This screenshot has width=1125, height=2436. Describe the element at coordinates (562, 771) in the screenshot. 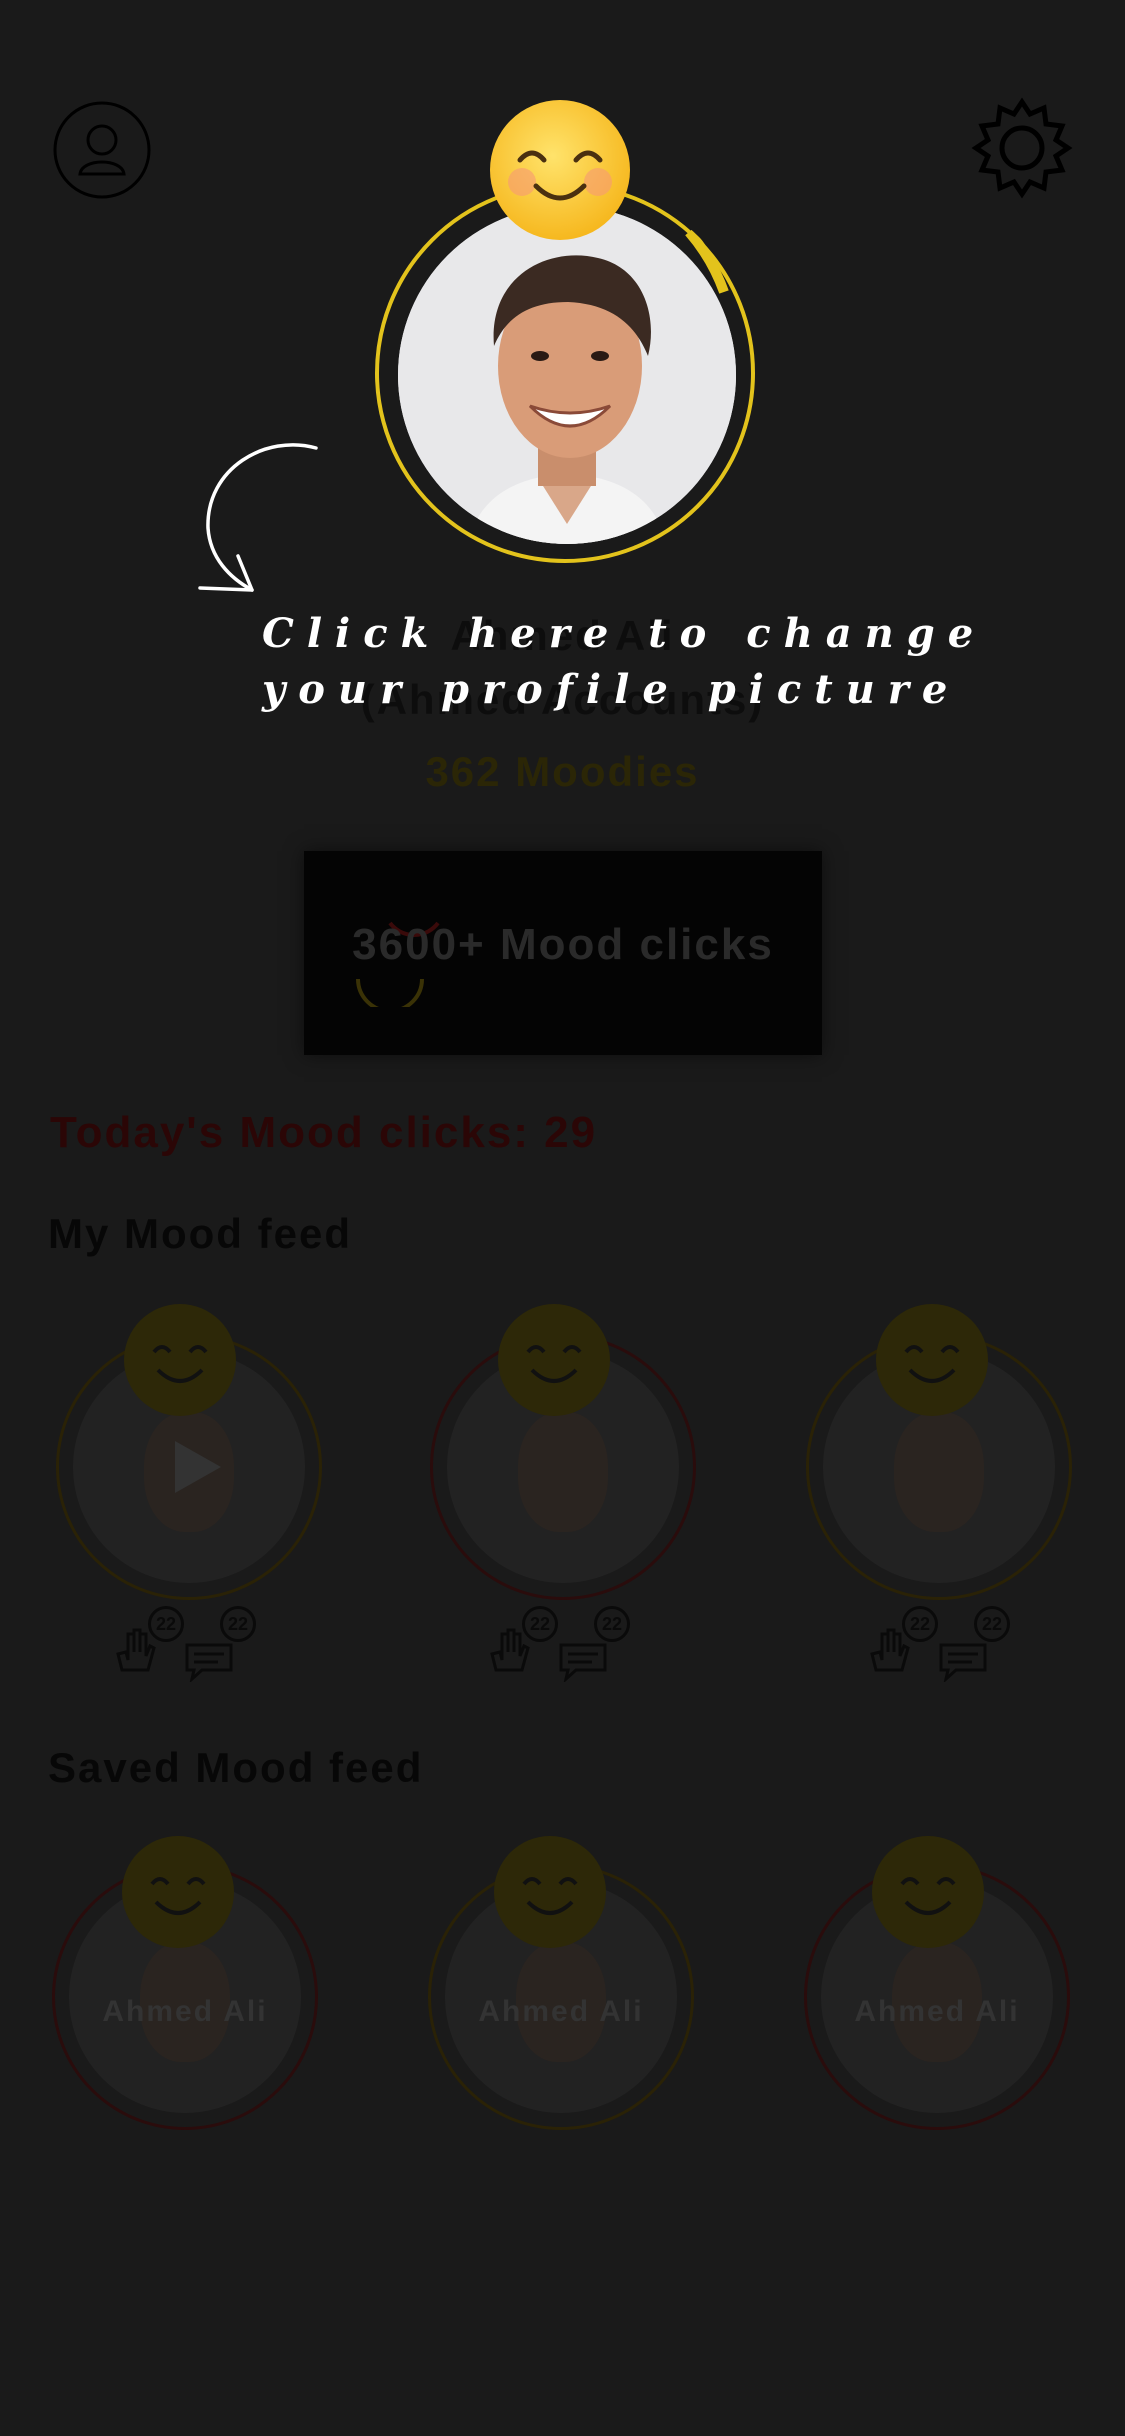

I see `moodies-count: 362 Moodies` at that location.